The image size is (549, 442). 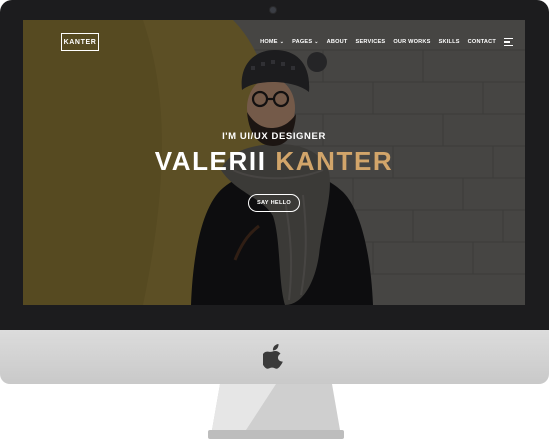 What do you see at coordinates (274, 136) in the screenshot?
I see `hero-subtitle: I'M UI/UX DESIGNER` at bounding box center [274, 136].